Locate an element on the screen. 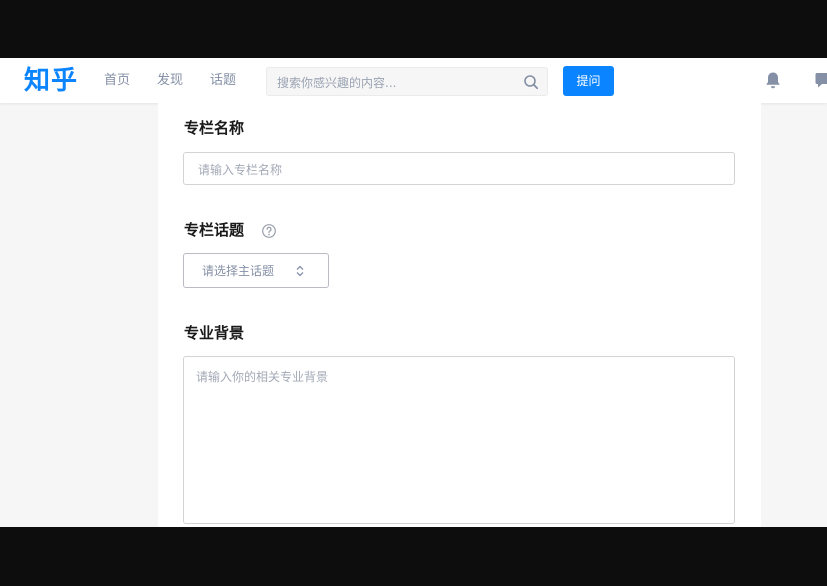 This screenshot has width=827, height=586. nav-home: 首页 is located at coordinates (117, 81).